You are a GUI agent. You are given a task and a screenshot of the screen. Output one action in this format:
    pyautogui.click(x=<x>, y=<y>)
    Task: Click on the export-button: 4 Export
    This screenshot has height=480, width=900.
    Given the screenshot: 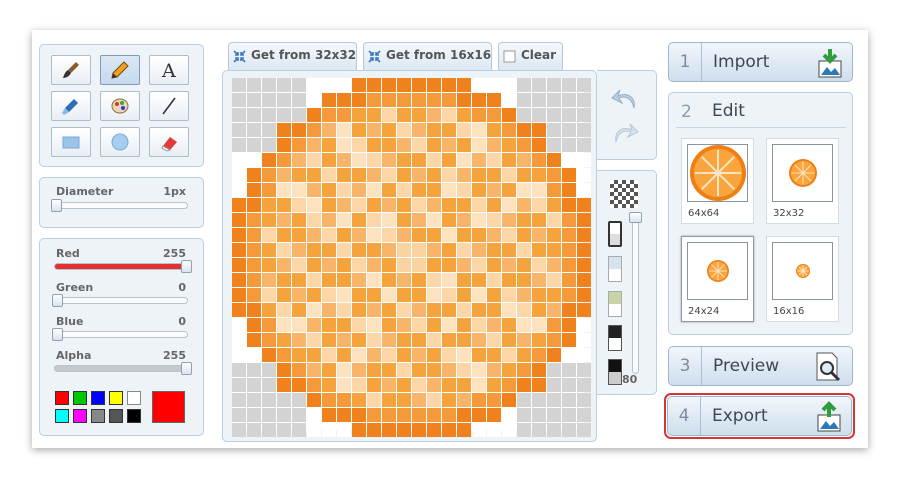 What is the action you would take?
    pyautogui.click(x=759, y=416)
    